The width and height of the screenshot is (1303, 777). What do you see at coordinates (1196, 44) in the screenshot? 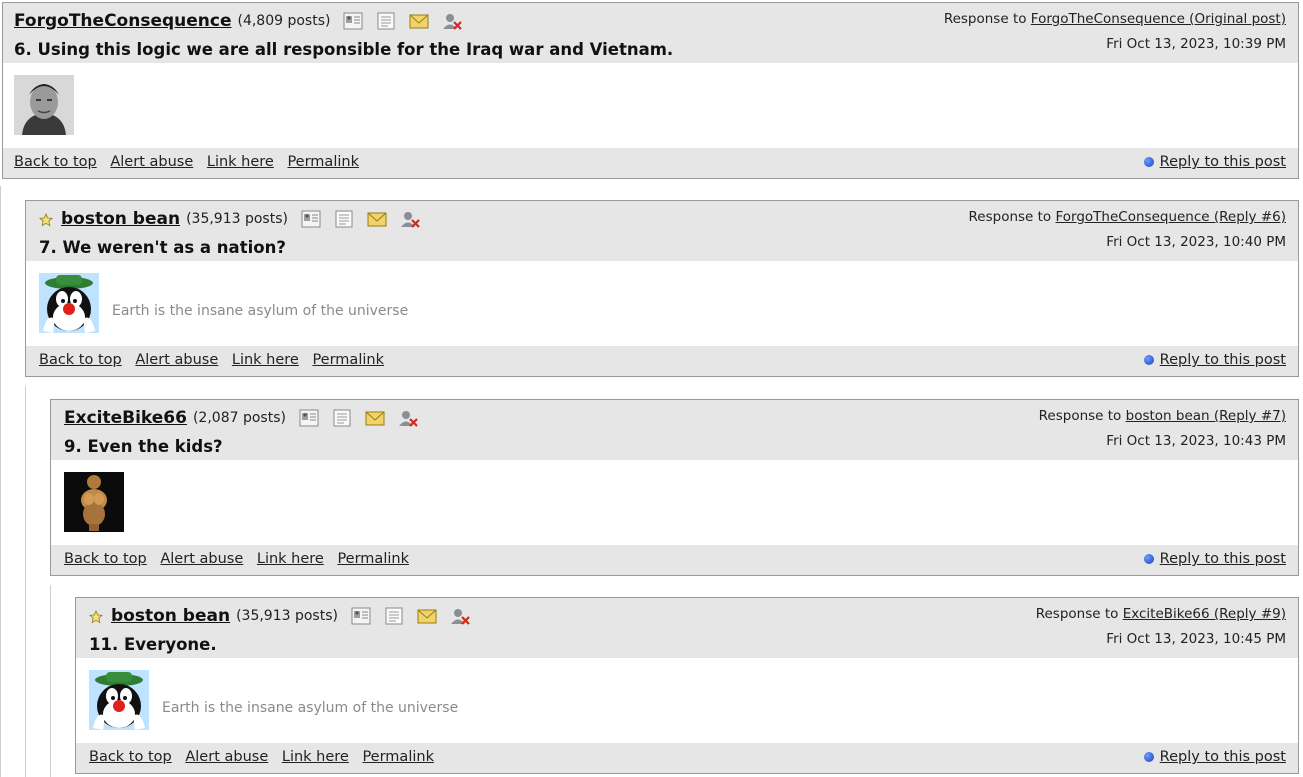
I see `post-date: Fri Oct 13, 2023, 10:39 PM` at bounding box center [1196, 44].